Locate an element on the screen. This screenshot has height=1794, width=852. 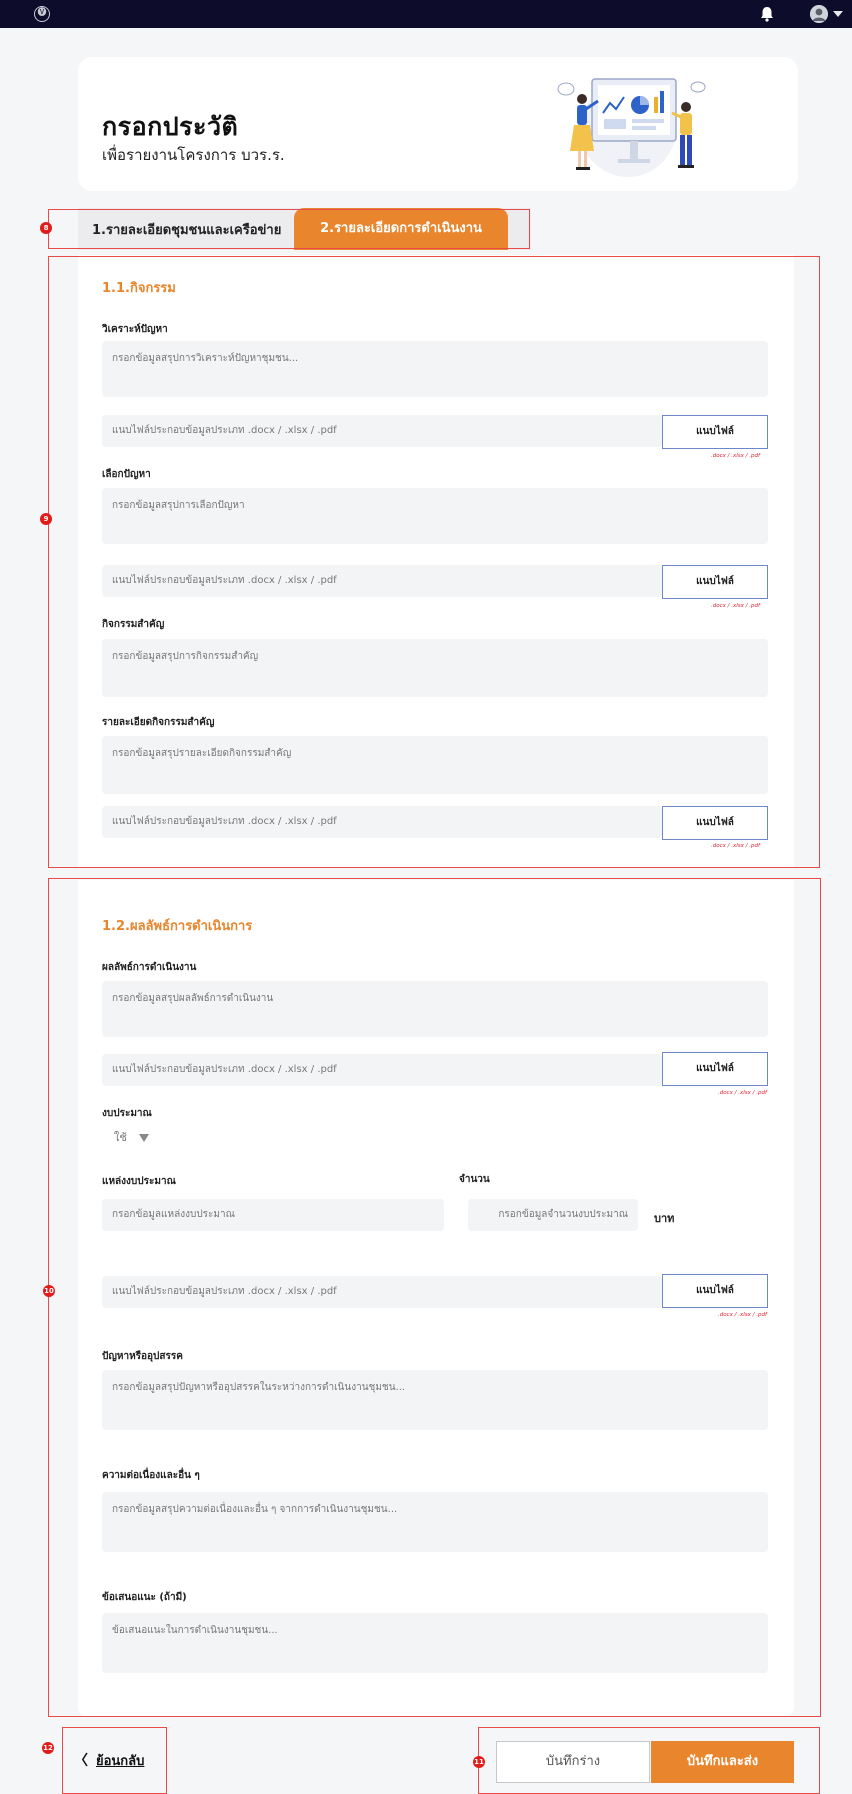
logo-icon: 🅥 is located at coordinates (42, 14).